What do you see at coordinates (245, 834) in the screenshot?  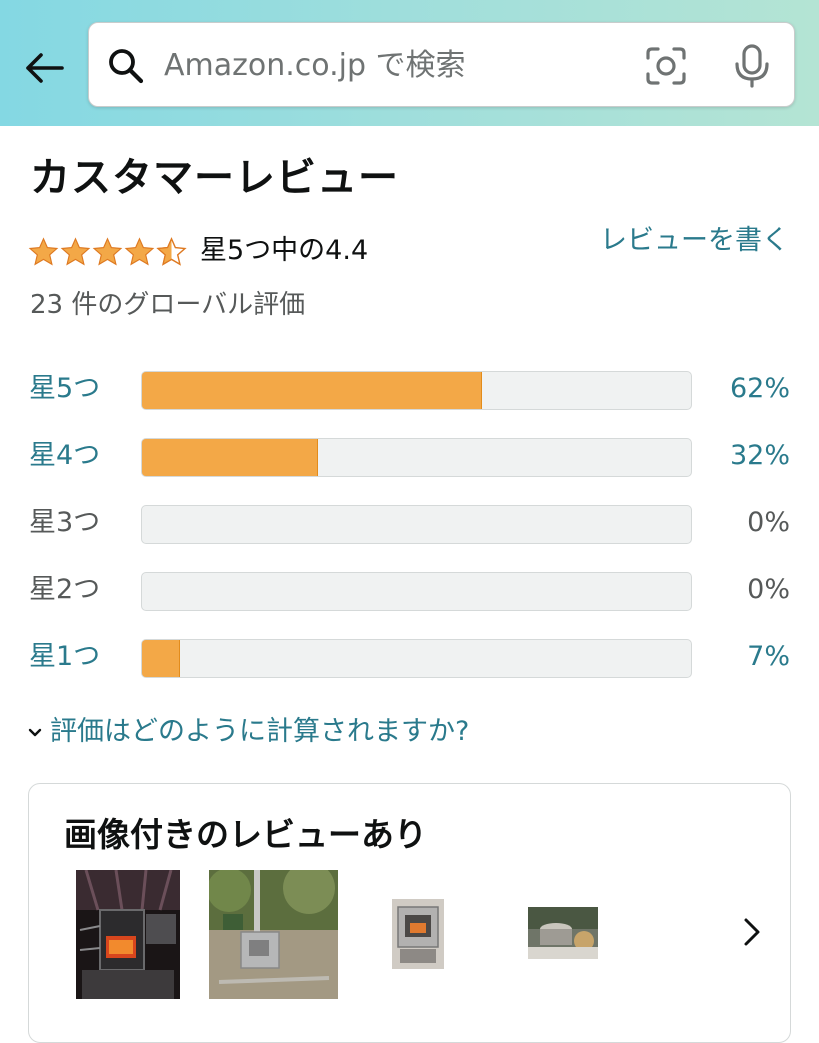 I see `image-reviews-title: 画像付きのレビューあり` at bounding box center [245, 834].